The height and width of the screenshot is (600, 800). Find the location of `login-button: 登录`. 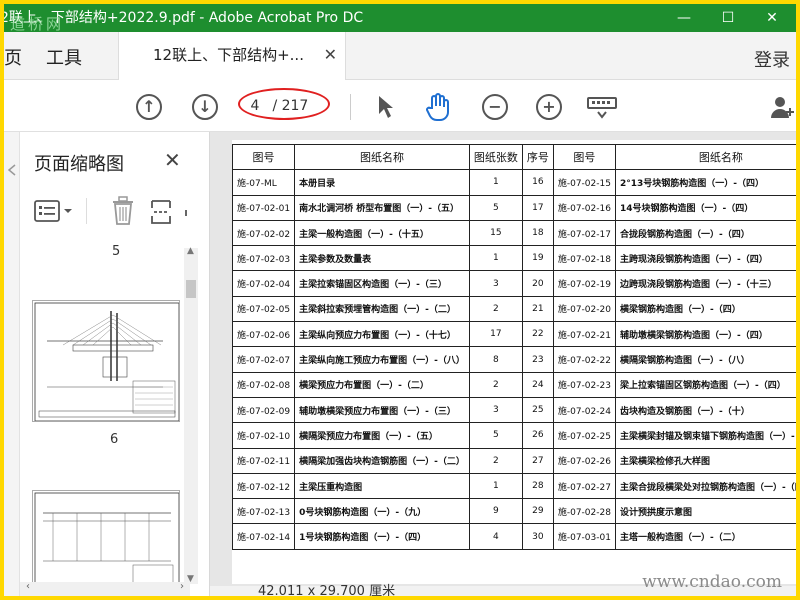

login-button: 登录 is located at coordinates (772, 59).